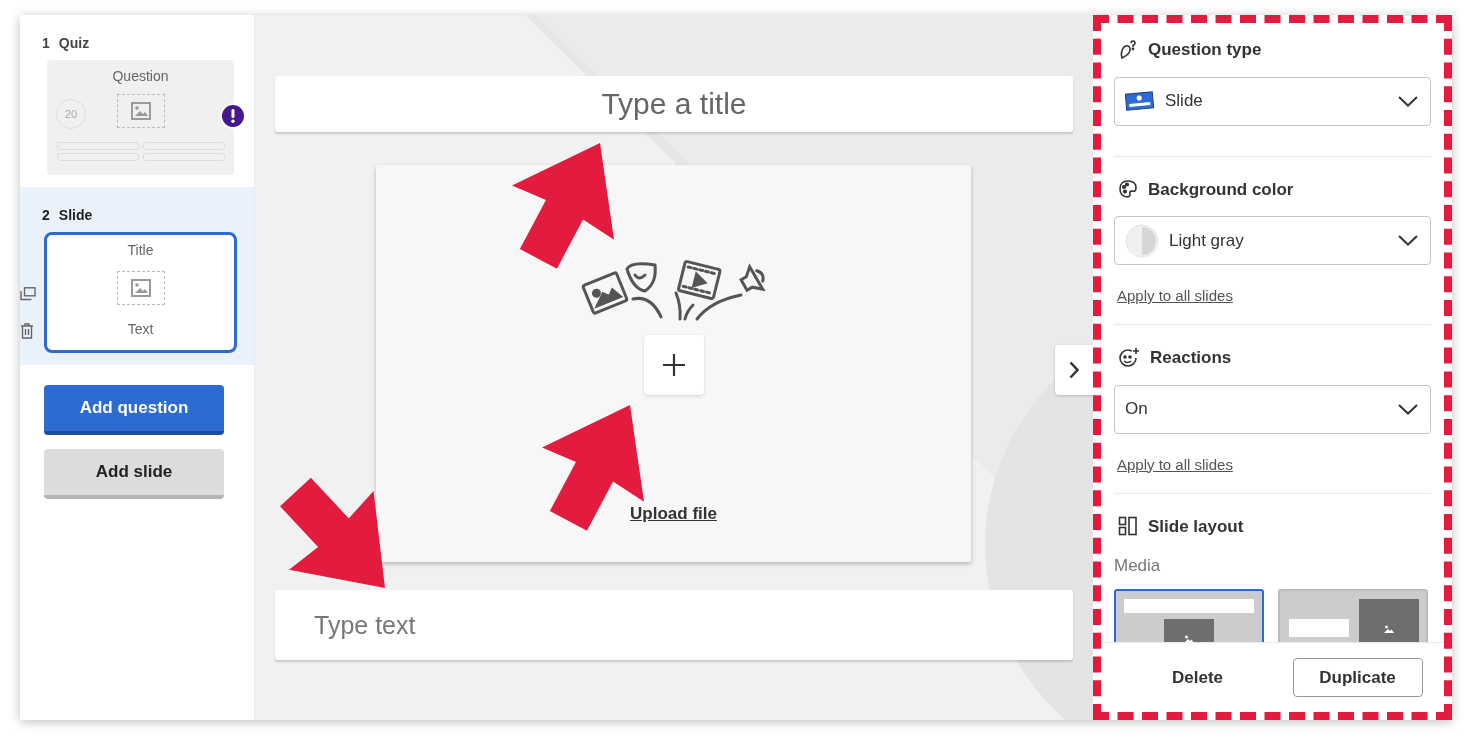 Image resolution: width=1472 pixels, height=745 pixels. Describe the element at coordinates (74, 43) in the screenshot. I see `slide-title: Quiz` at that location.